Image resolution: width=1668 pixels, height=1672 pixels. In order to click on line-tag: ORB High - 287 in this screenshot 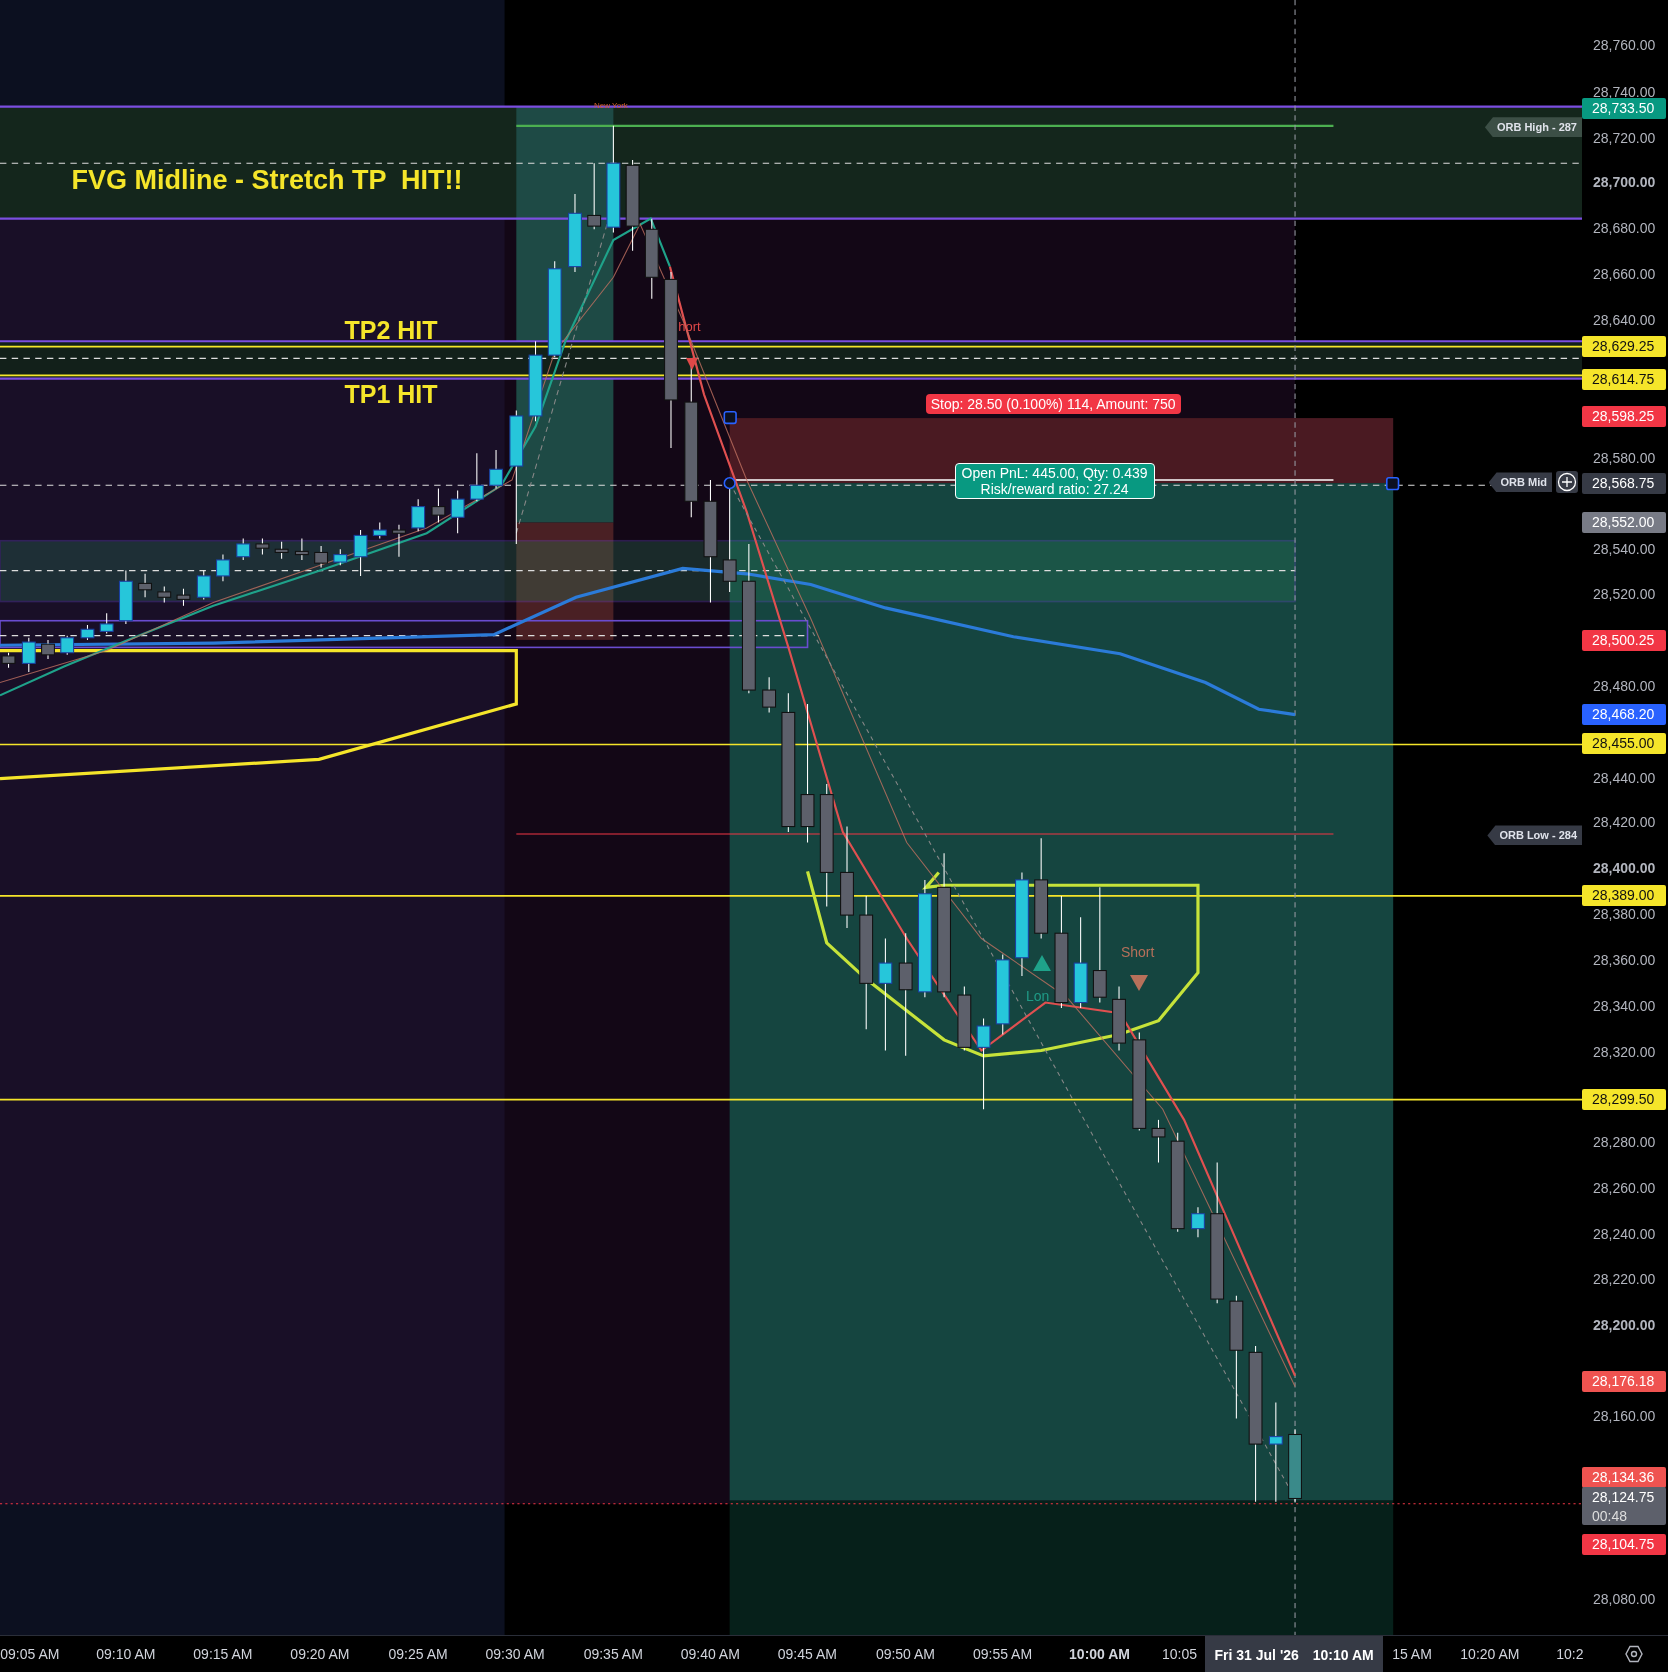, I will do `click(1533, 127)`.